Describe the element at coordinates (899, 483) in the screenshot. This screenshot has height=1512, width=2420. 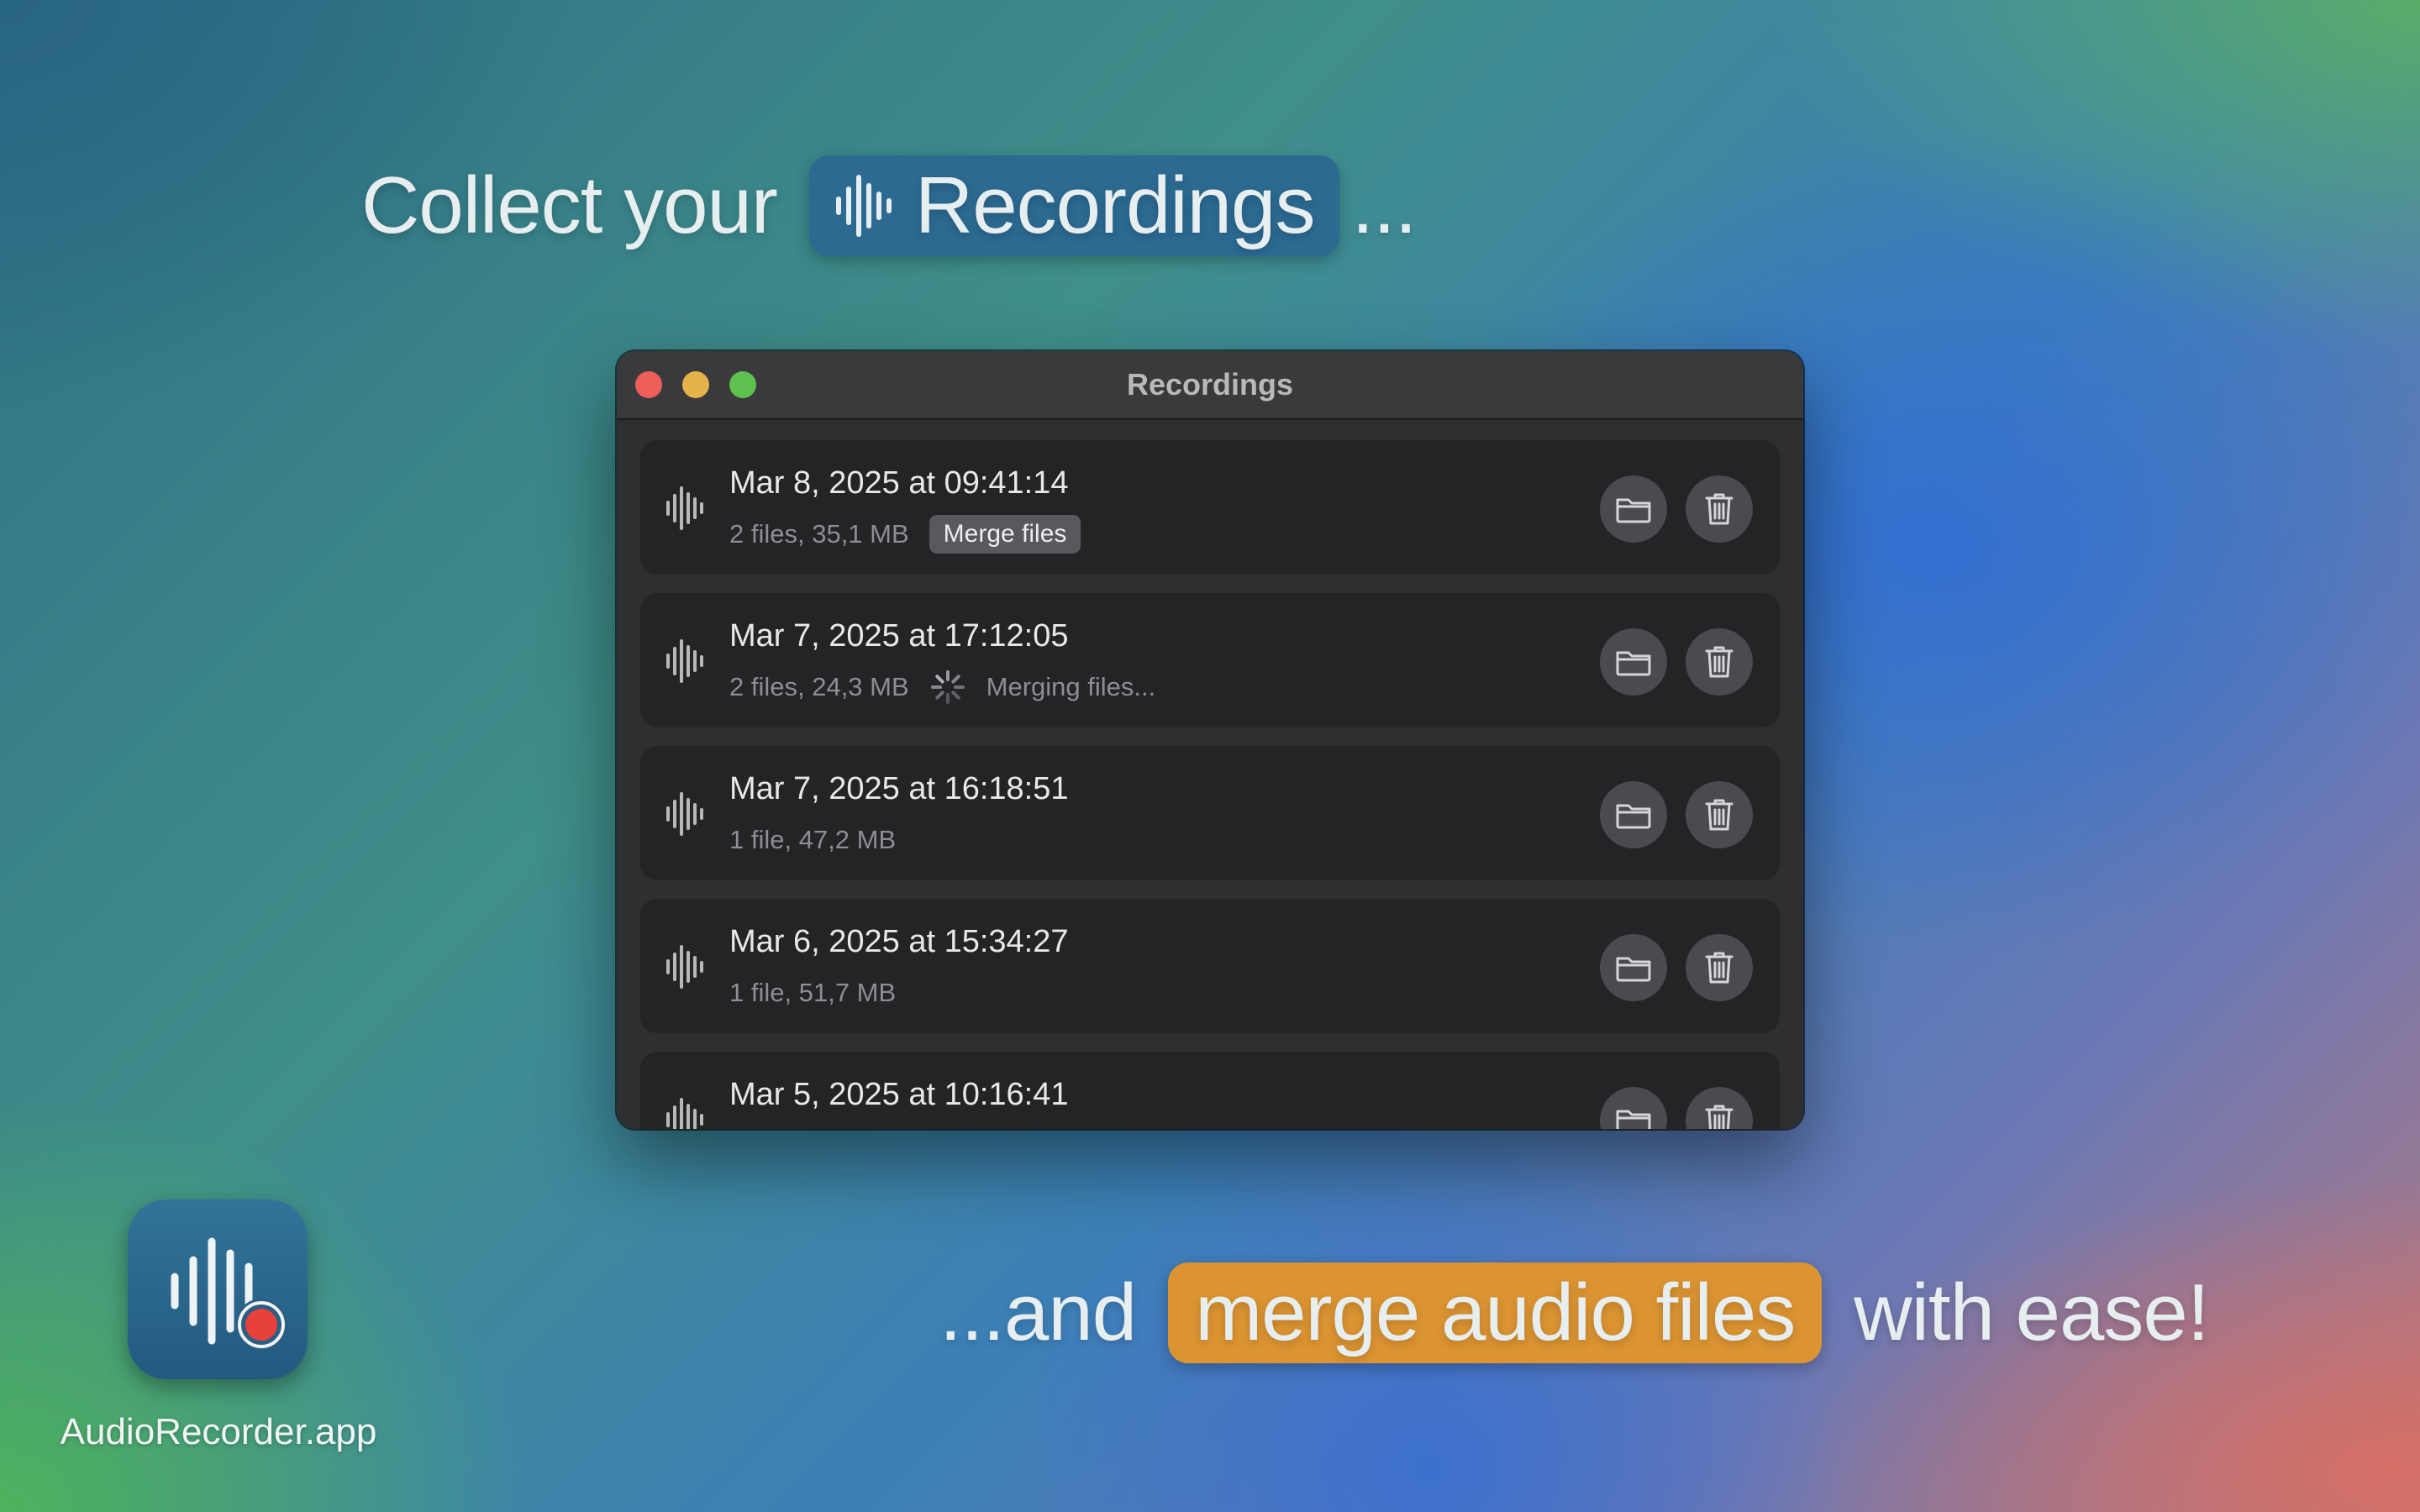
I see `recording-title: Mar 8, 2025 at 09:41:14` at that location.